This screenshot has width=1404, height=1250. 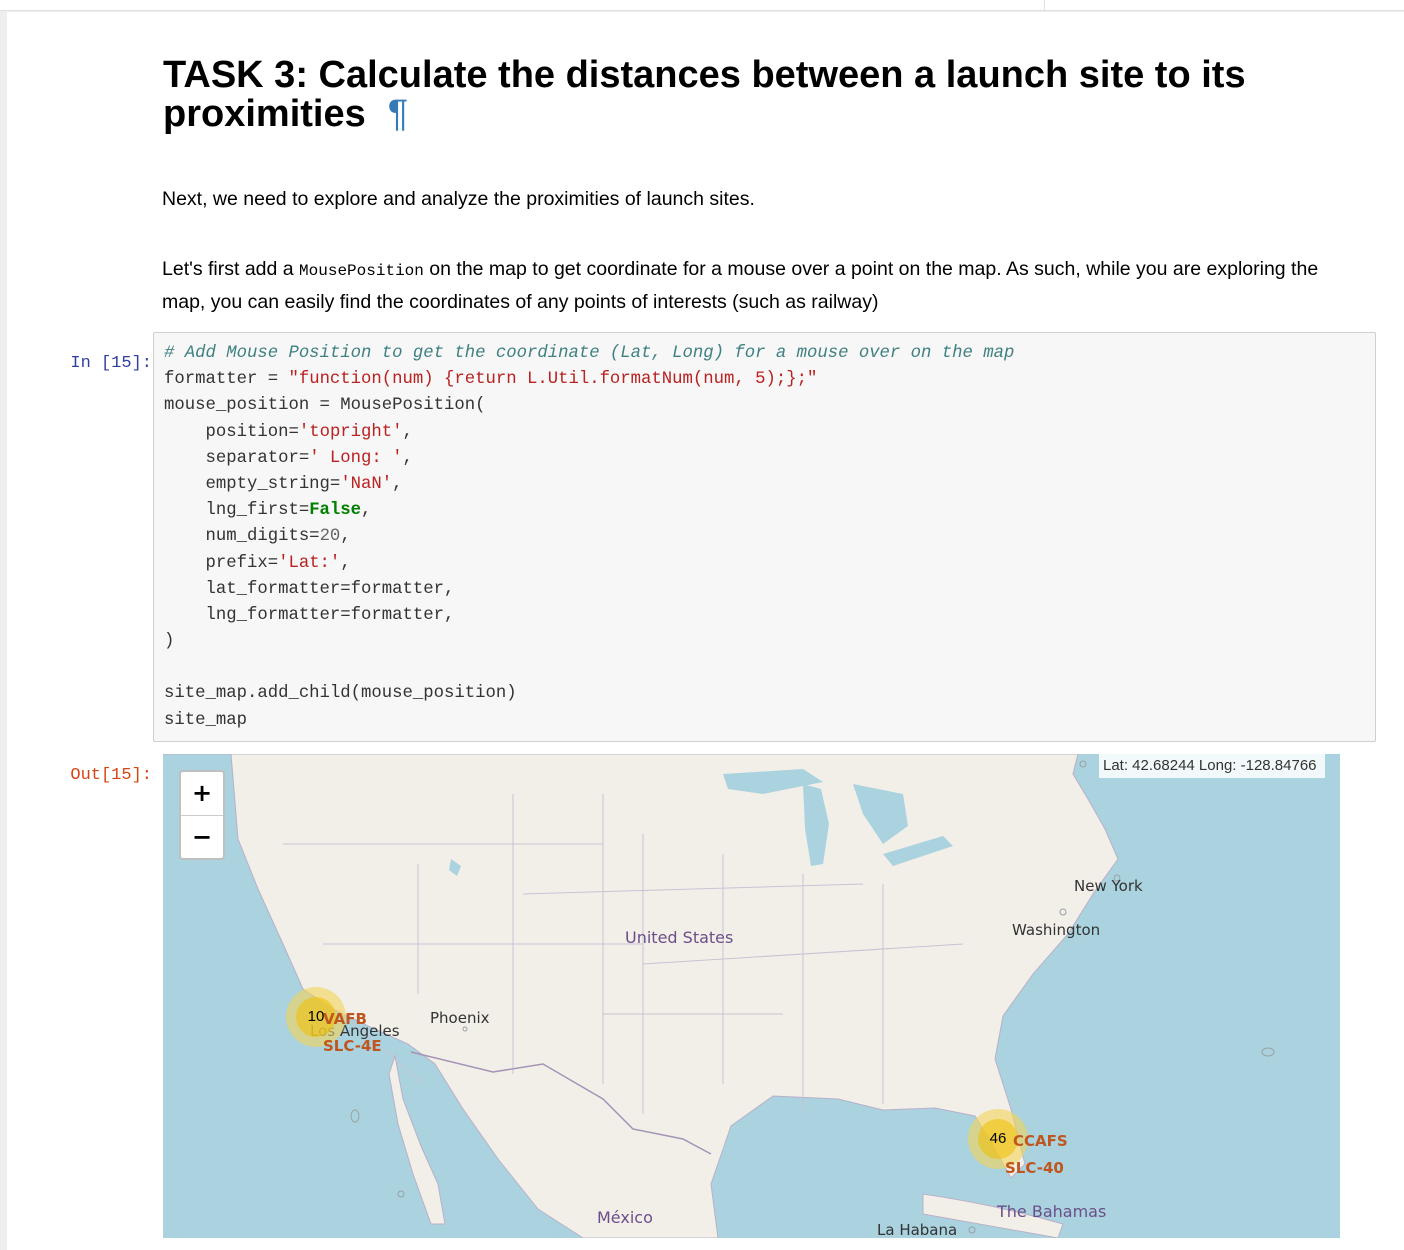 I want to click on city-label-la-habana: La Habana, so click(x=917, y=1229).